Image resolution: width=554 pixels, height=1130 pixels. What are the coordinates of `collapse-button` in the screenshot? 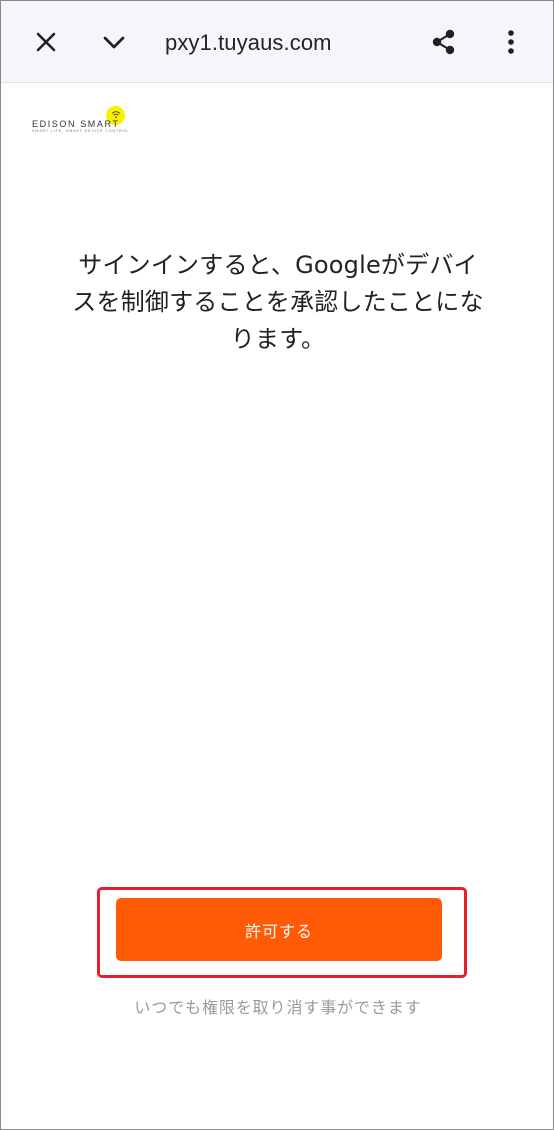 It's located at (114, 42).